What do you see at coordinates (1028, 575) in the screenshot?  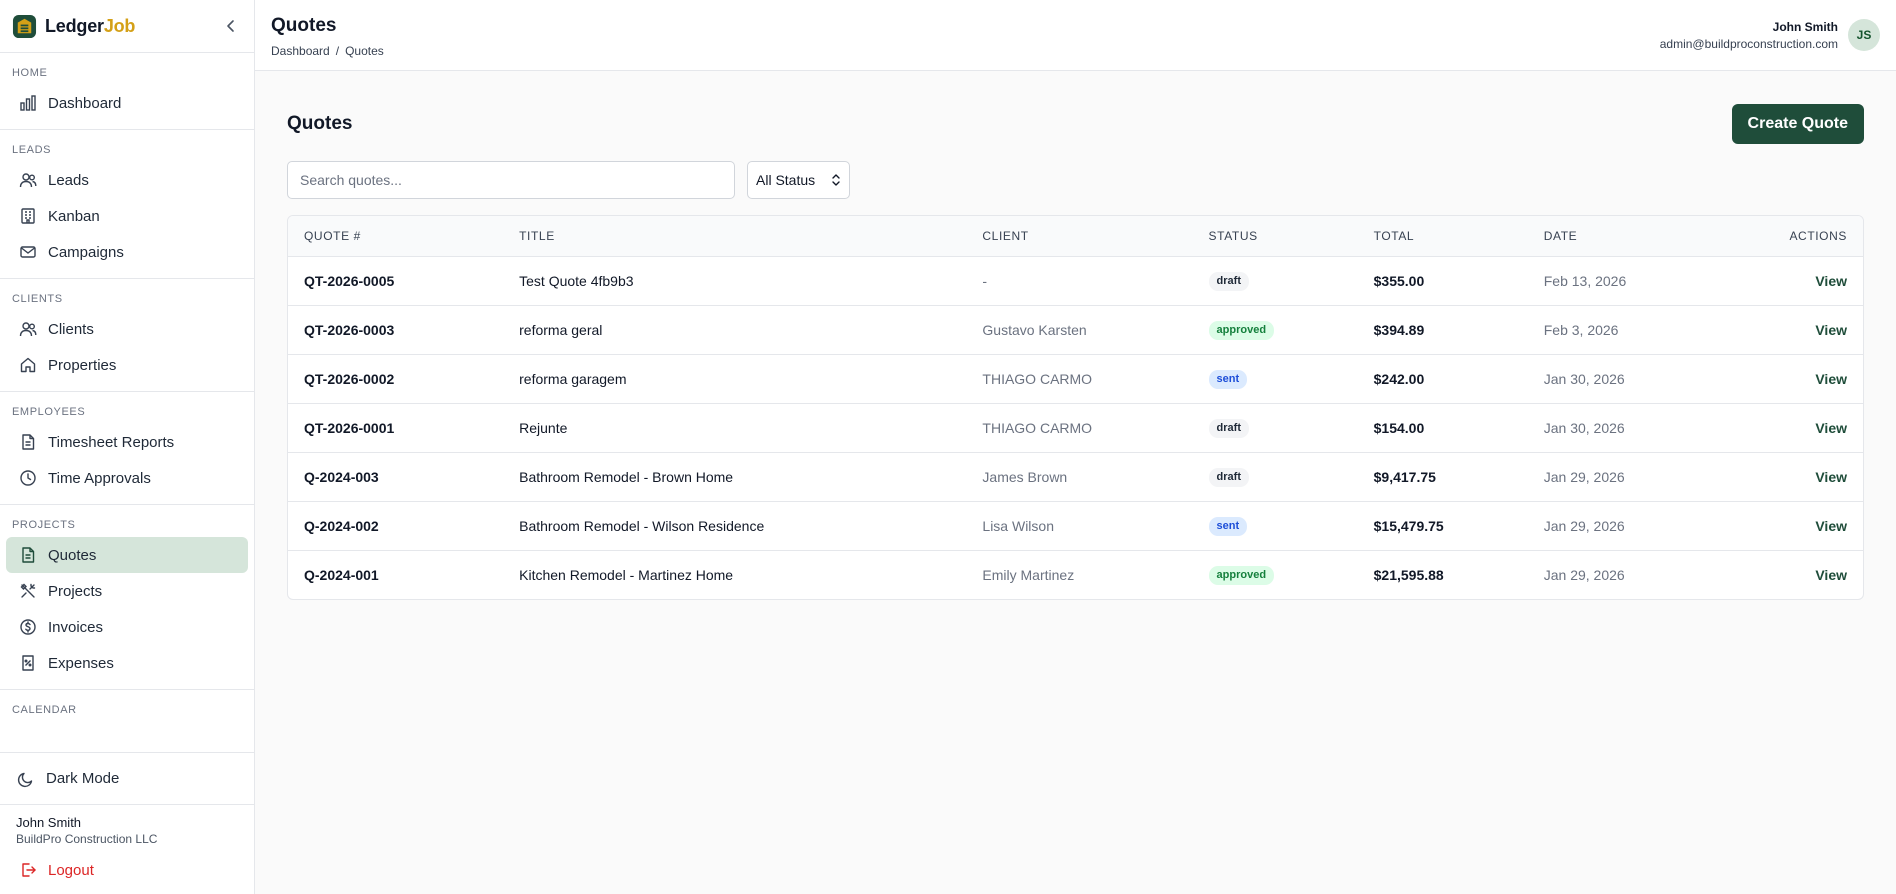 I see `quote-client: Emily Martinez` at bounding box center [1028, 575].